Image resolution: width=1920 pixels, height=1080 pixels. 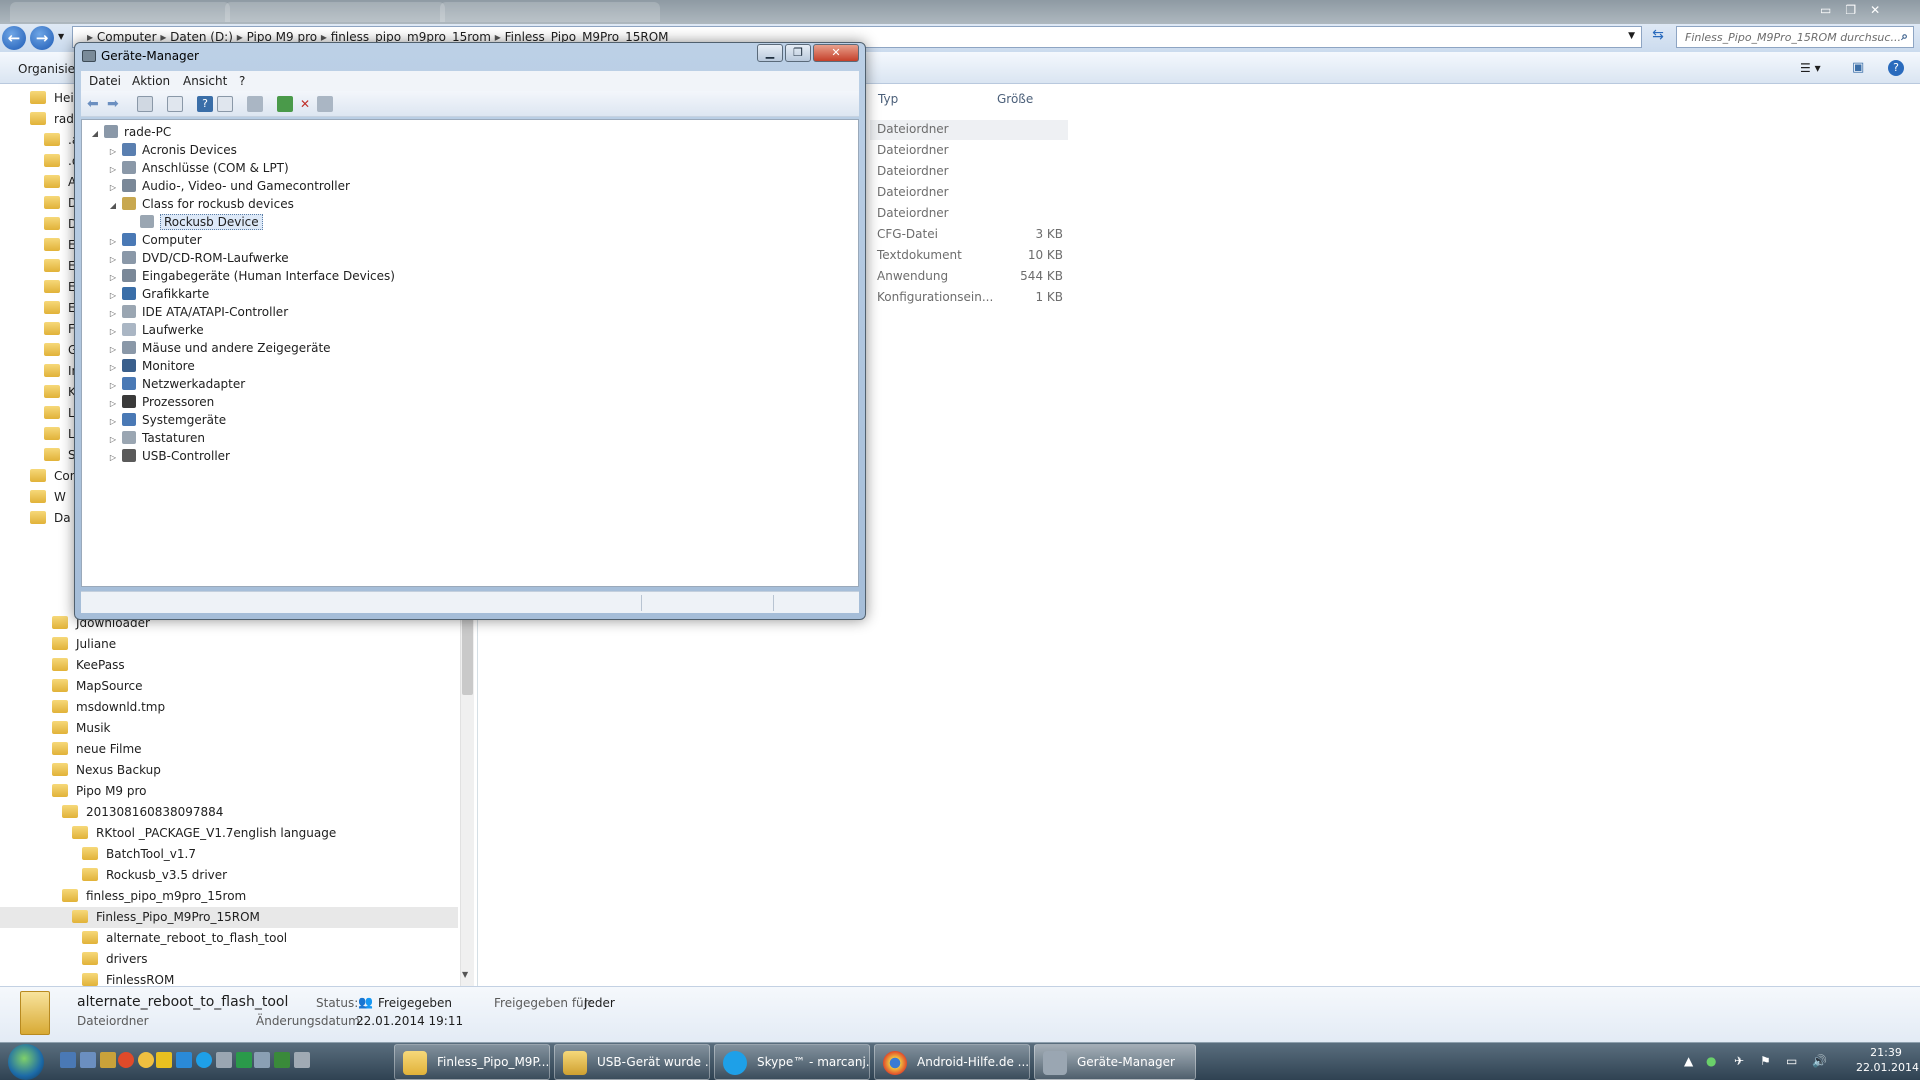 I want to click on expand-icon: ◢, so click(x=113, y=206).